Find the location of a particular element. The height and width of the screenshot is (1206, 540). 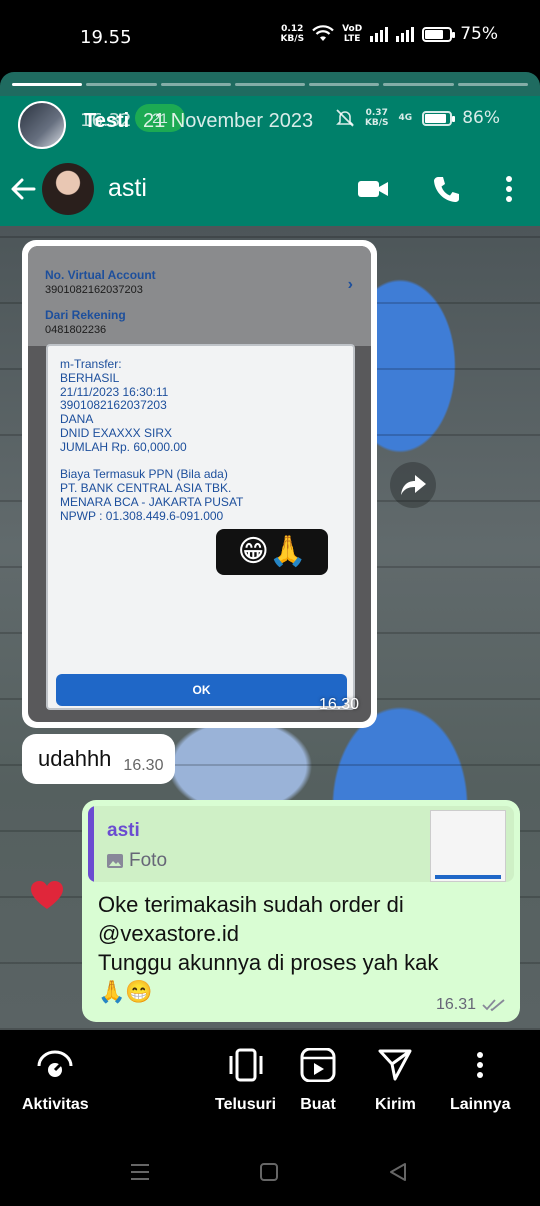

battery-icon is located at coordinates (439, 34).